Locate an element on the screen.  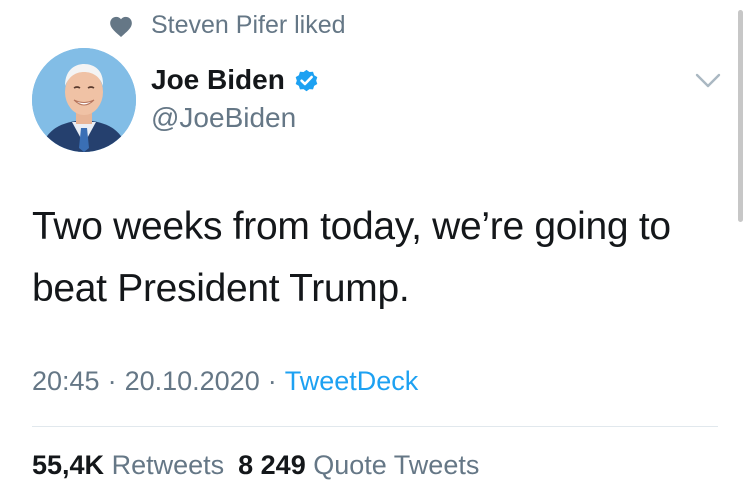
quote-tweets-count: 8 249 is located at coordinates (272, 465).